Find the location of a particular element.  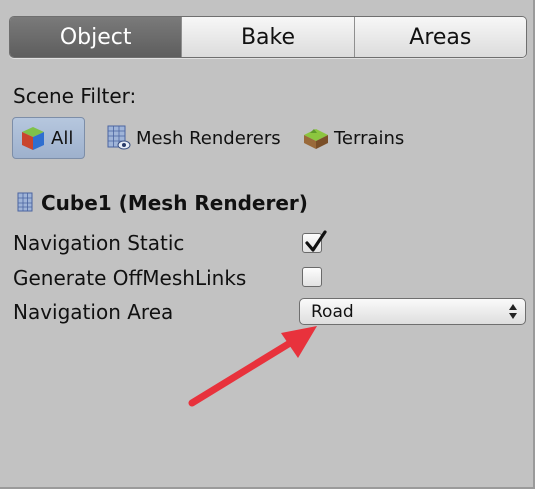

filter-all-label: All is located at coordinates (62, 138).